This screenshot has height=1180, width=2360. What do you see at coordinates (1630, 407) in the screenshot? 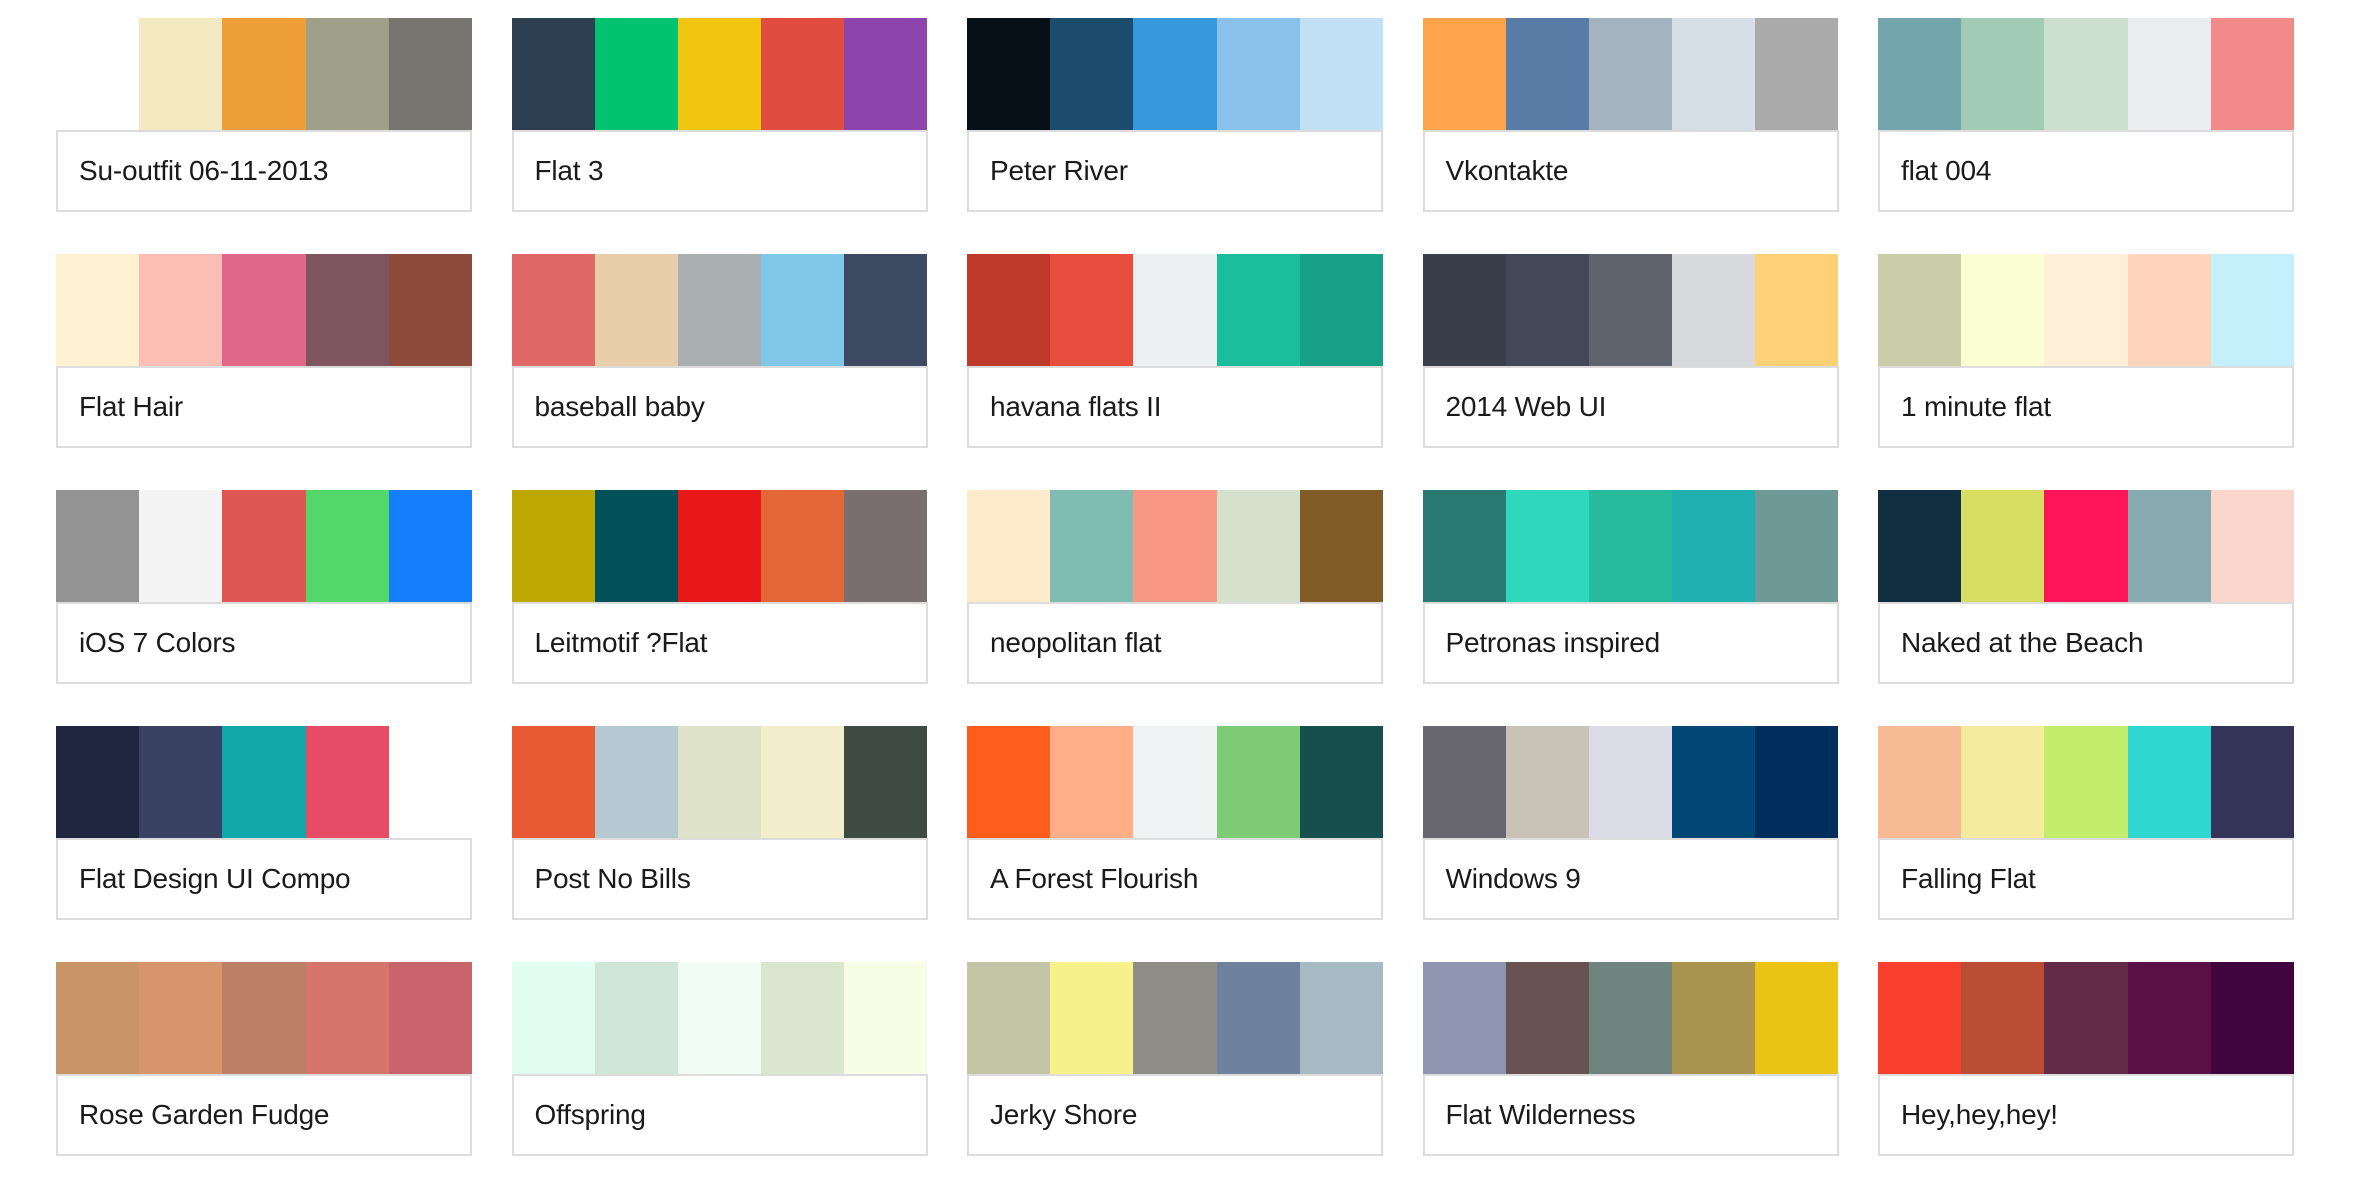
I see `palette-name: 2014 Web UI` at bounding box center [1630, 407].